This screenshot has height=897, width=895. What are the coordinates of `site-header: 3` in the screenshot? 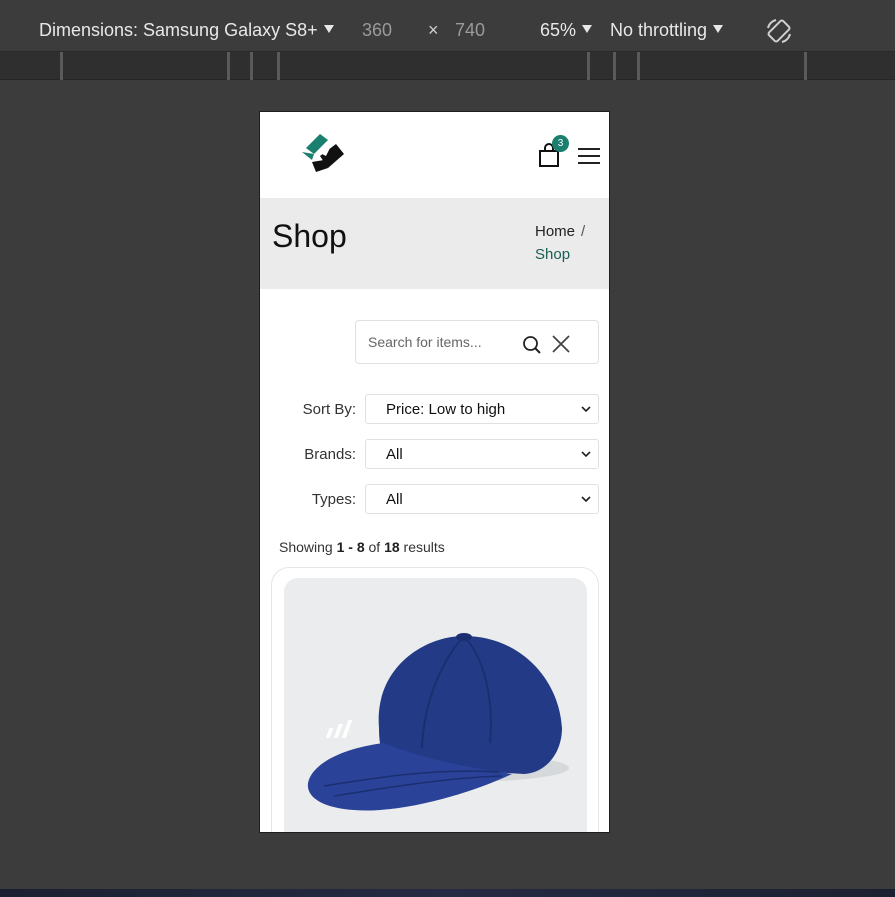 It's located at (434, 155).